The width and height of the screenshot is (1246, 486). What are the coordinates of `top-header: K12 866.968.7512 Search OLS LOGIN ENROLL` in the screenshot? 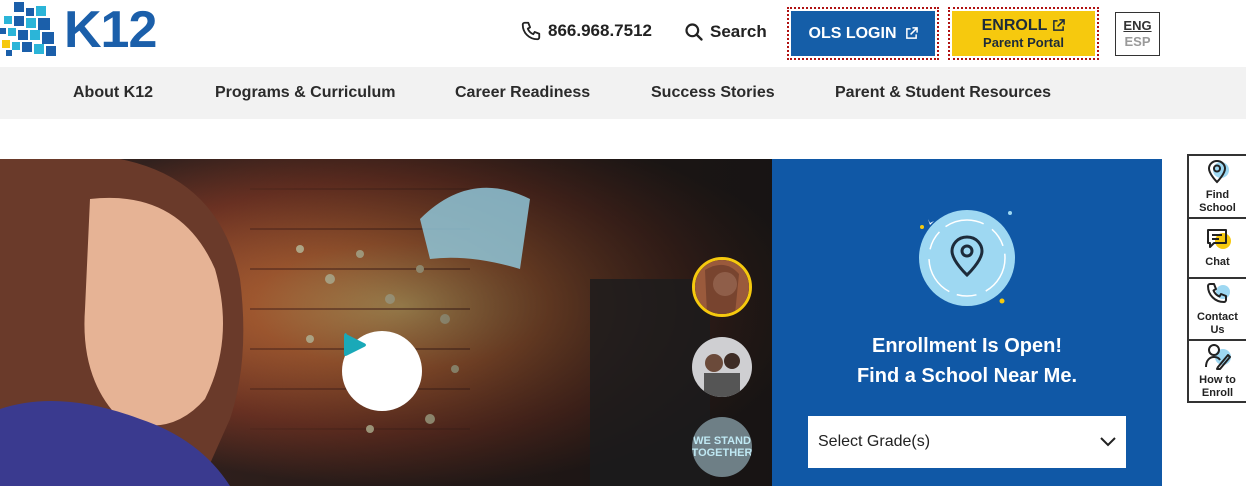 It's located at (623, 33).